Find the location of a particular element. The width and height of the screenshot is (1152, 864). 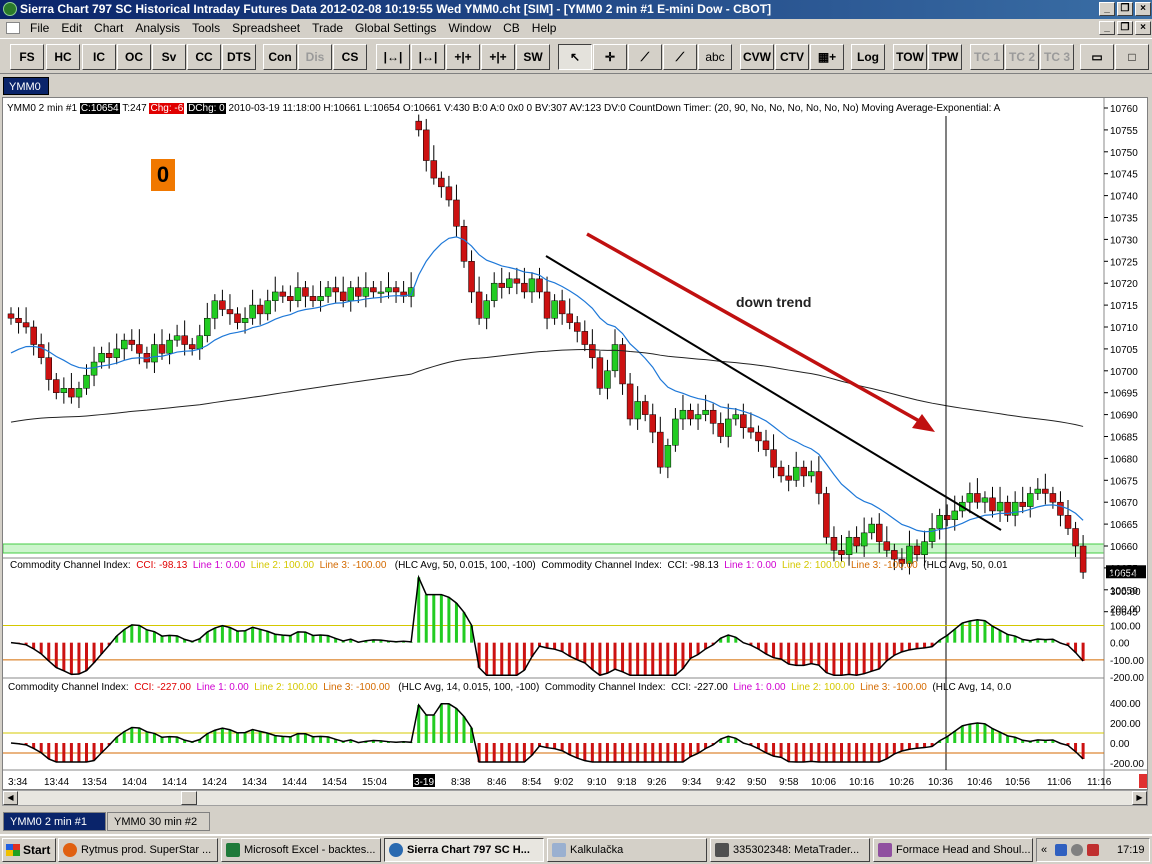

menu-help: Help is located at coordinates (544, 28).